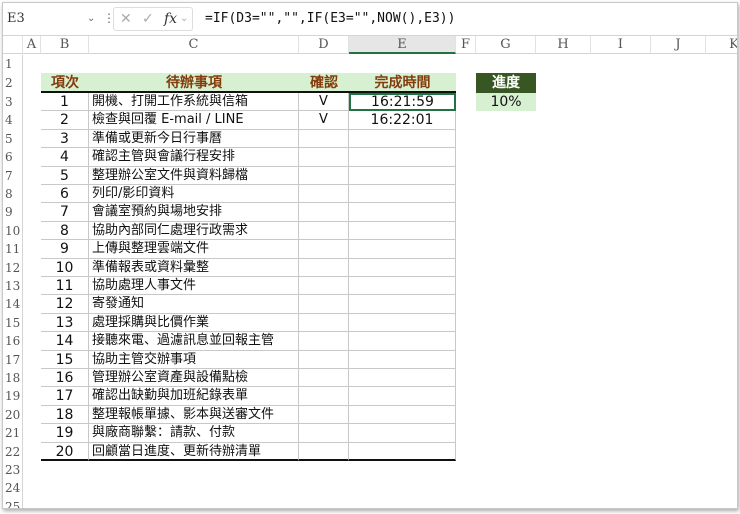  Describe the element at coordinates (194, 341) in the screenshot. I see `task-name: 接聽來電、過濾訊息並回報主管` at that location.